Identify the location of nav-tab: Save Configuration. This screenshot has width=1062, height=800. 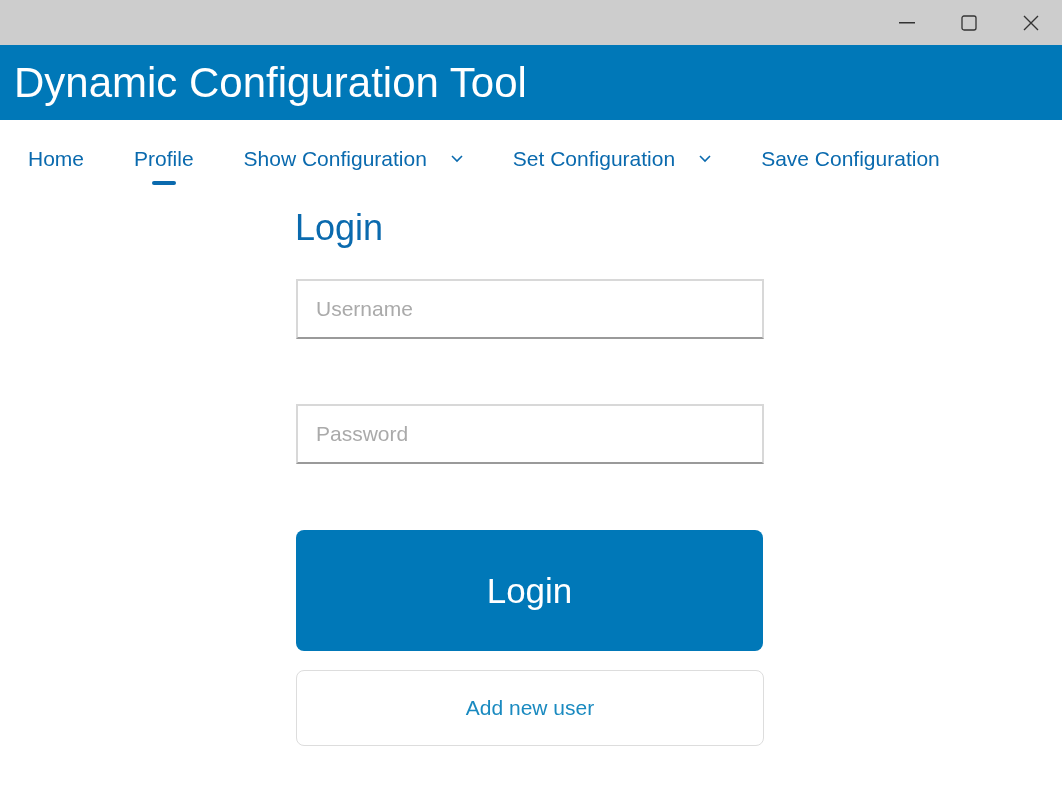
(850, 165).